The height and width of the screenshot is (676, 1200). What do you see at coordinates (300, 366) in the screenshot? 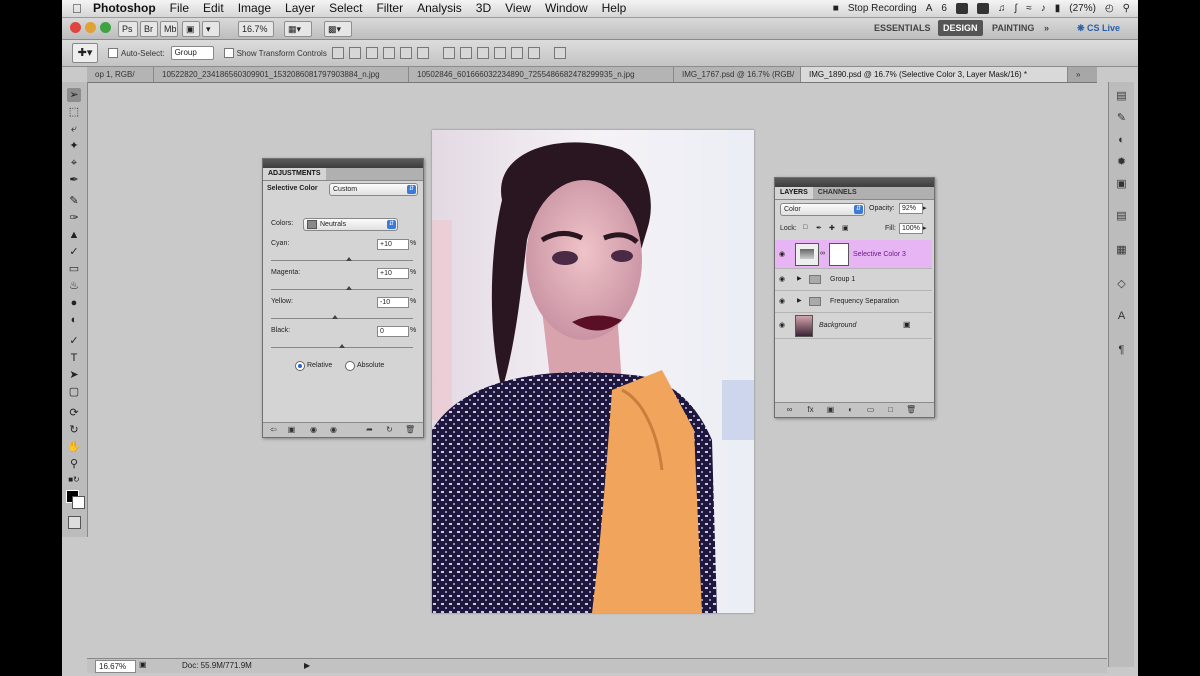
I see `relative-radio` at bounding box center [300, 366].